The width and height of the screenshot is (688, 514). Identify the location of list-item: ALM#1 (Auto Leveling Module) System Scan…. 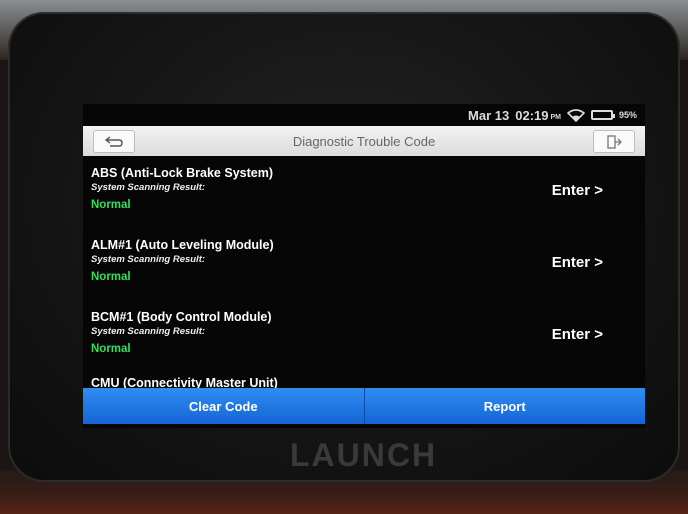
(364, 266).